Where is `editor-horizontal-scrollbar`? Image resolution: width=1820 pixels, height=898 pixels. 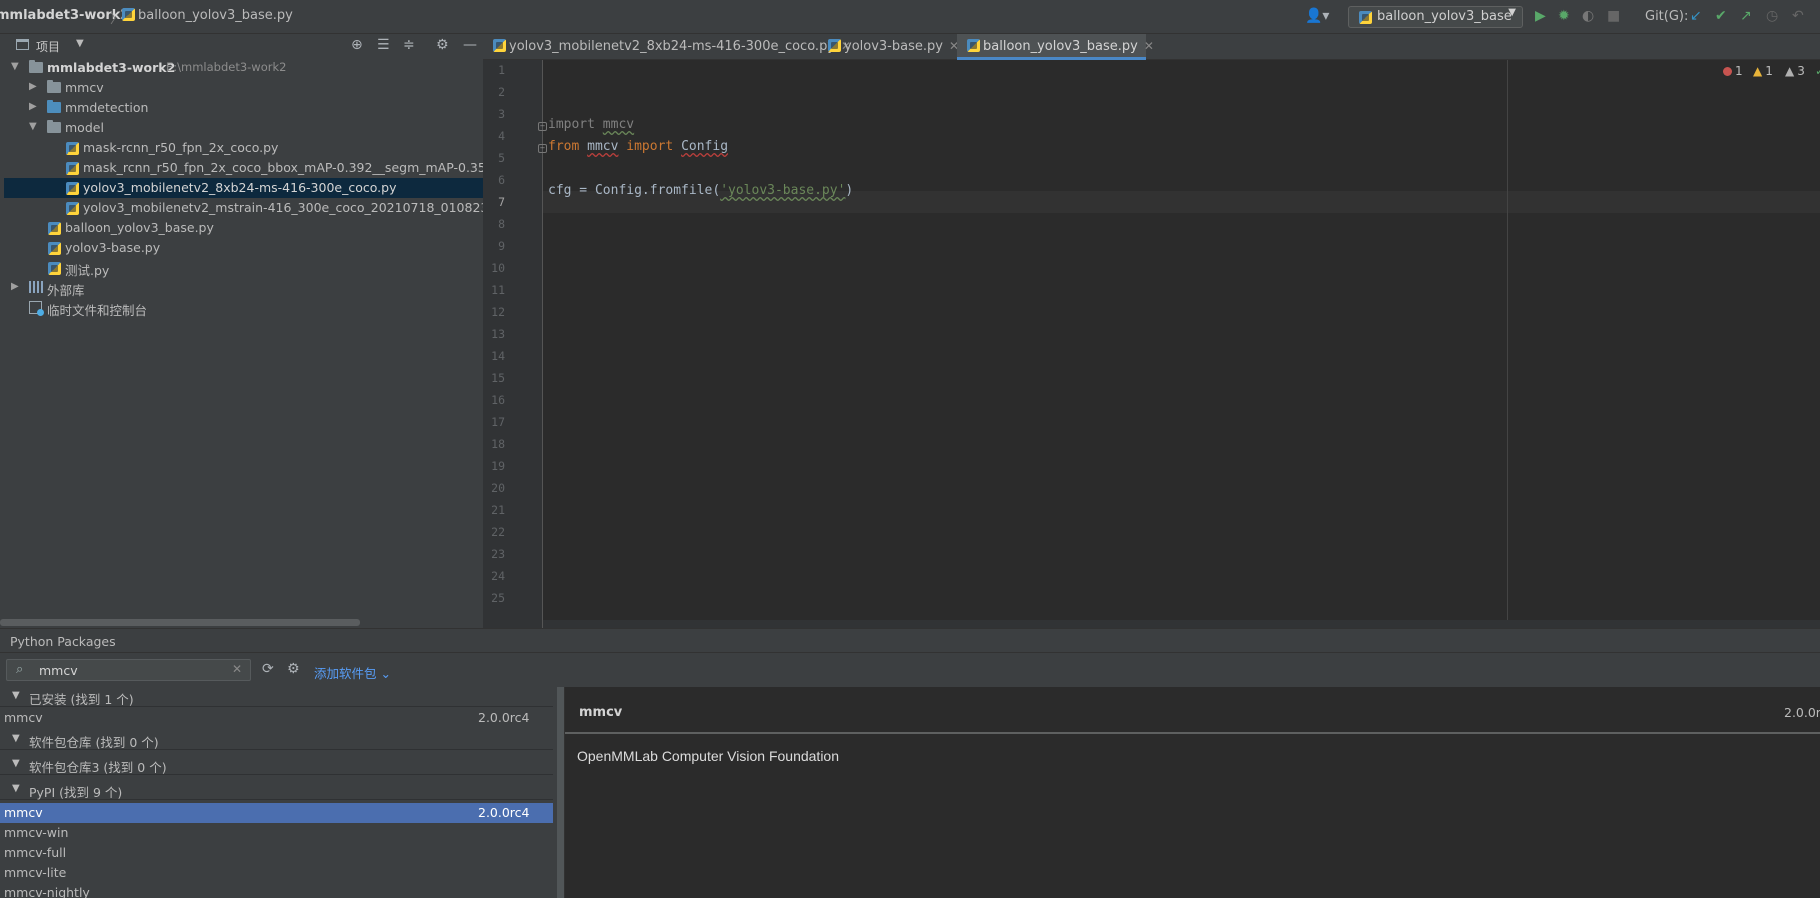
editor-horizontal-scrollbar is located at coordinates (1181, 624).